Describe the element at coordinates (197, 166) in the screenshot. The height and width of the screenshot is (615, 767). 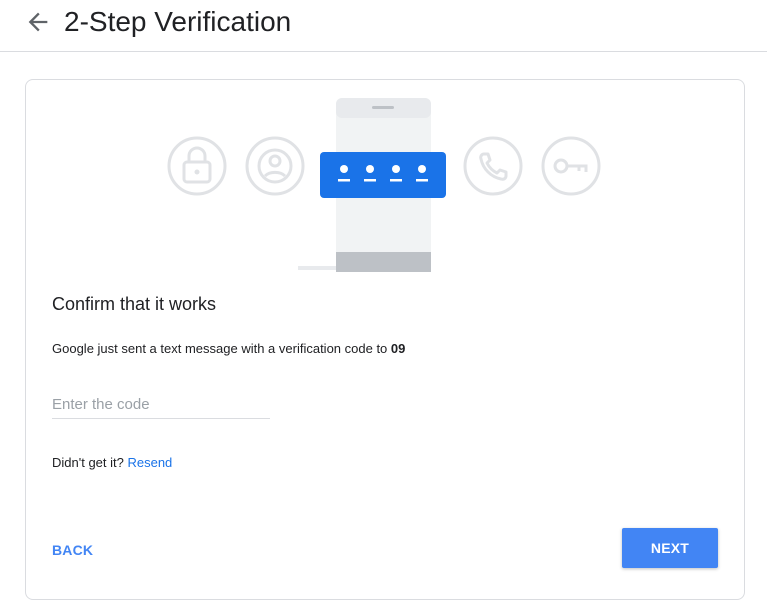
I see `lock-icon` at that location.